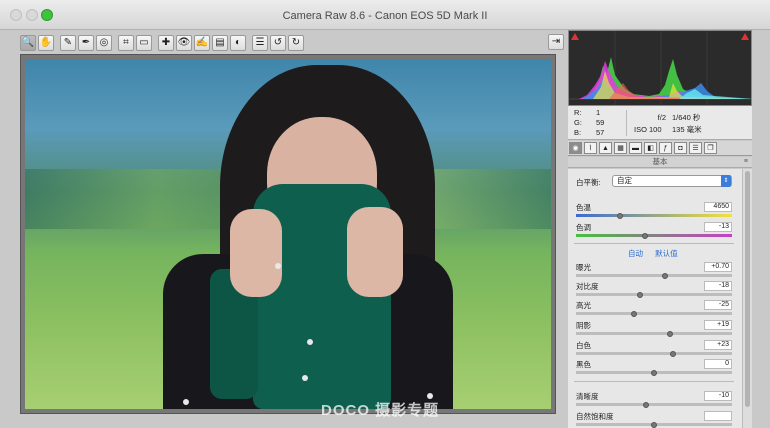 The image size is (770, 428). Describe the element at coordinates (687, 129) in the screenshot. I see `focal-length-value: 135 毫米` at that location.